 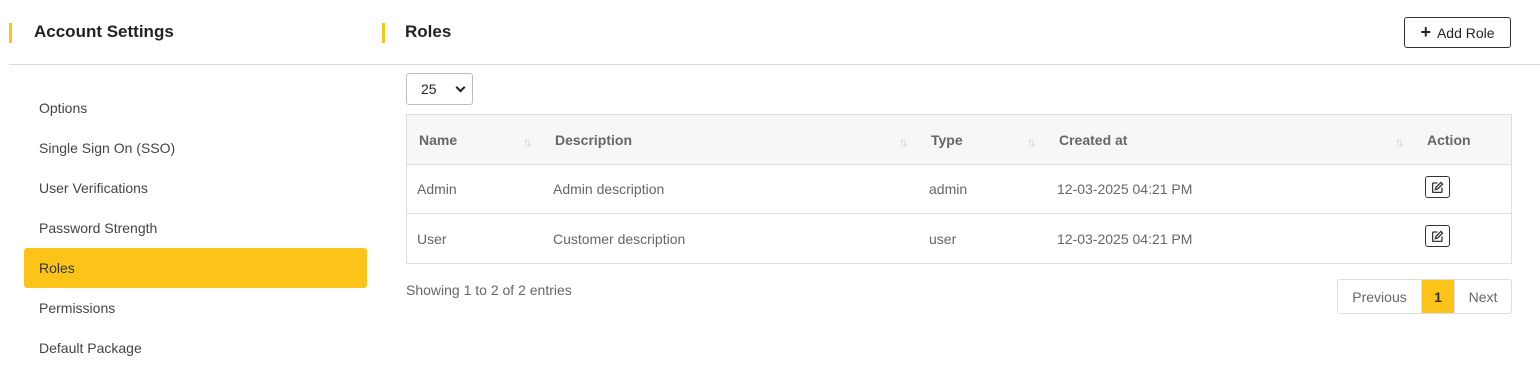 I want to click on sidebar-item-label: Default Package, so click(x=90, y=348).